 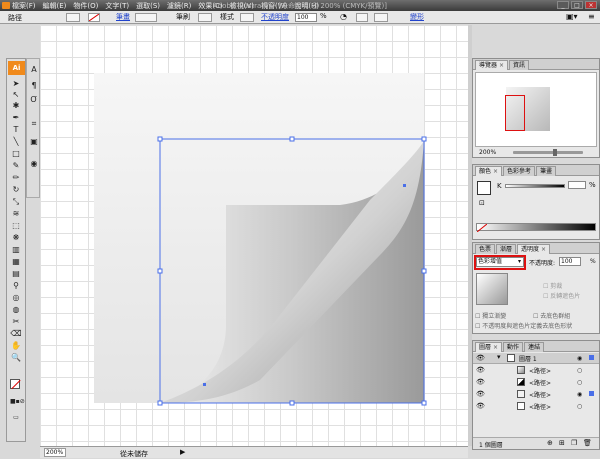 I want to click on tab-color: 顏色 ×, so click(x=489, y=171).